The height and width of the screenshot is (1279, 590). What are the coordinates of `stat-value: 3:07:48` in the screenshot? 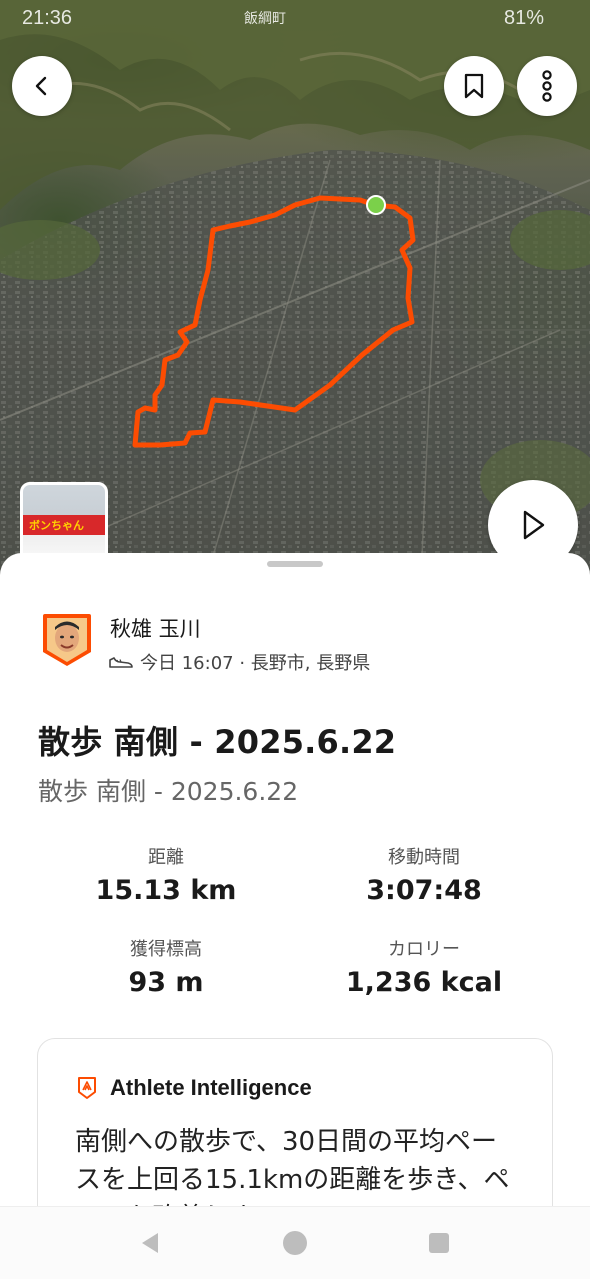 It's located at (424, 890).